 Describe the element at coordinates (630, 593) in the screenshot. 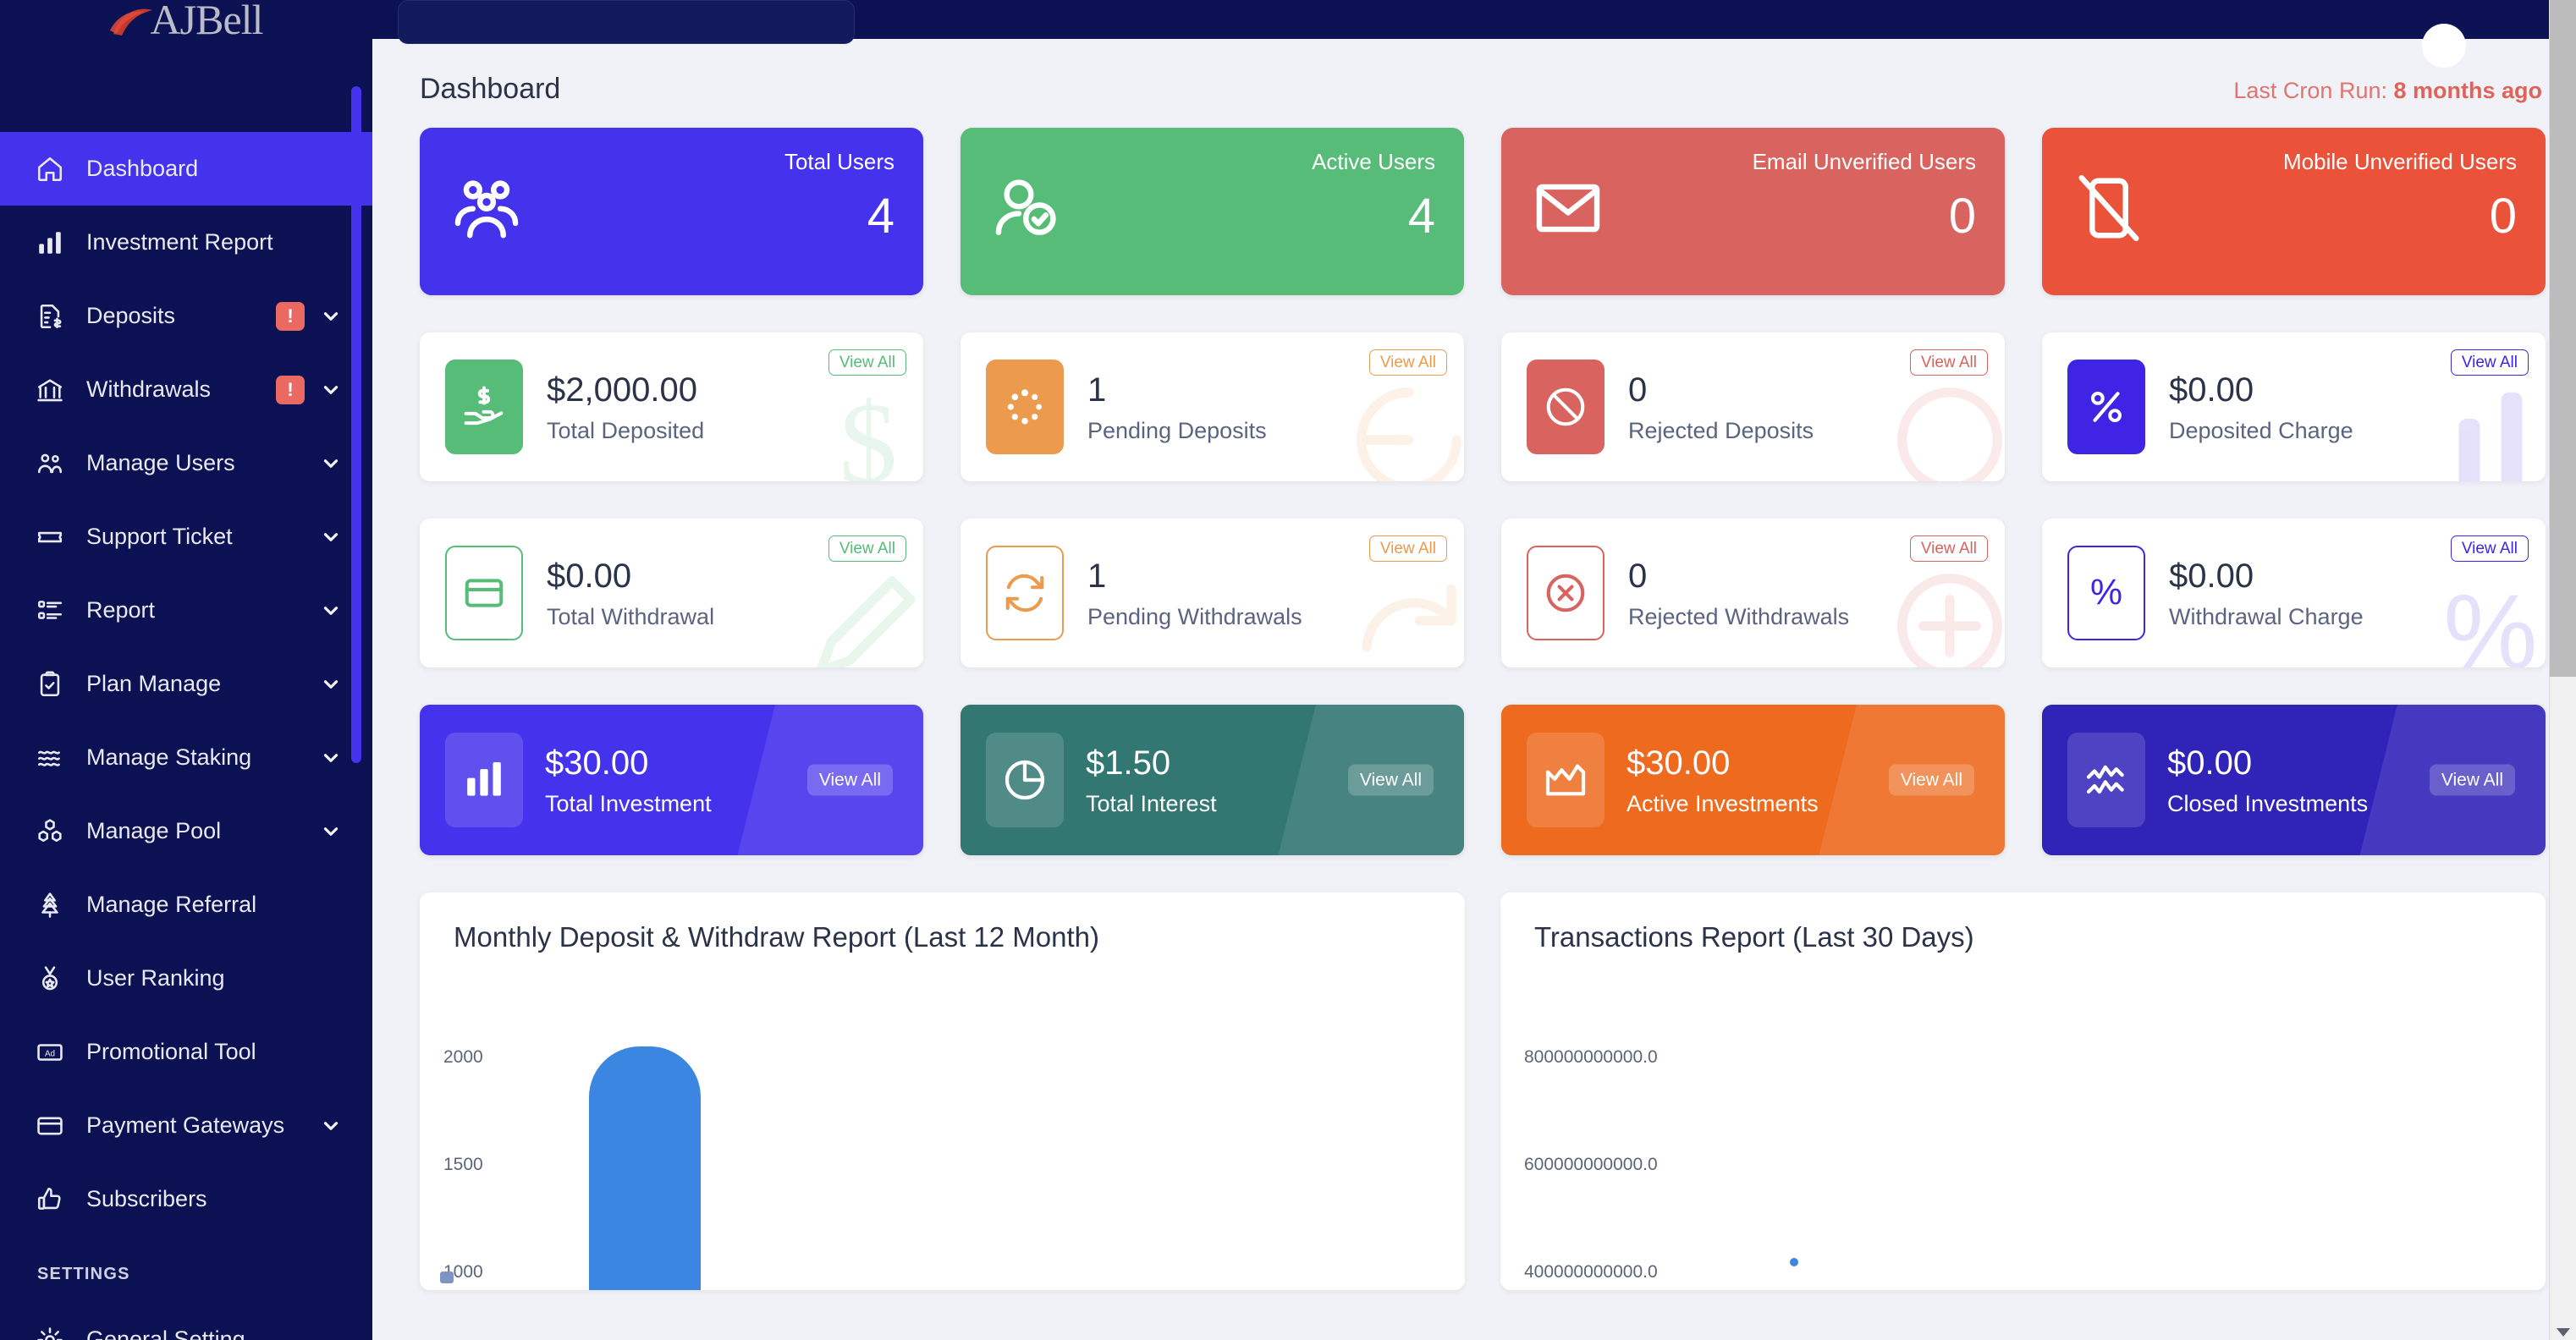

I see `card-body: $0.00 Total Withdrawal` at that location.